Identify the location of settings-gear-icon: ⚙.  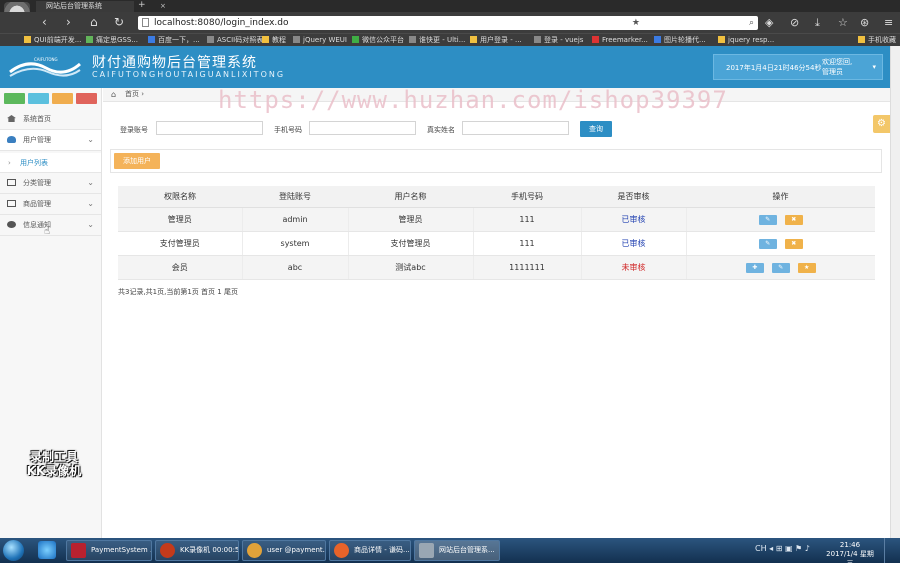
(881, 124).